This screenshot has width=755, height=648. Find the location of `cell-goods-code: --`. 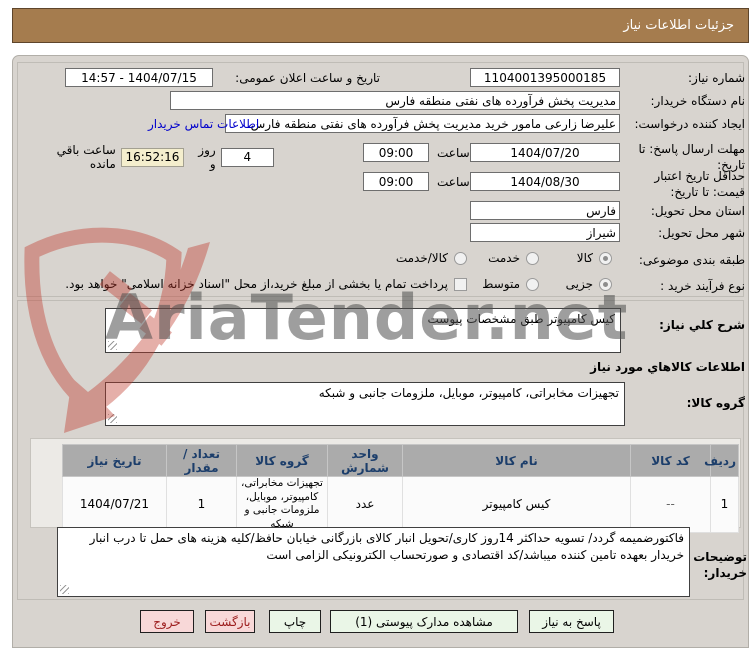

cell-goods-code: -- is located at coordinates (670, 504).